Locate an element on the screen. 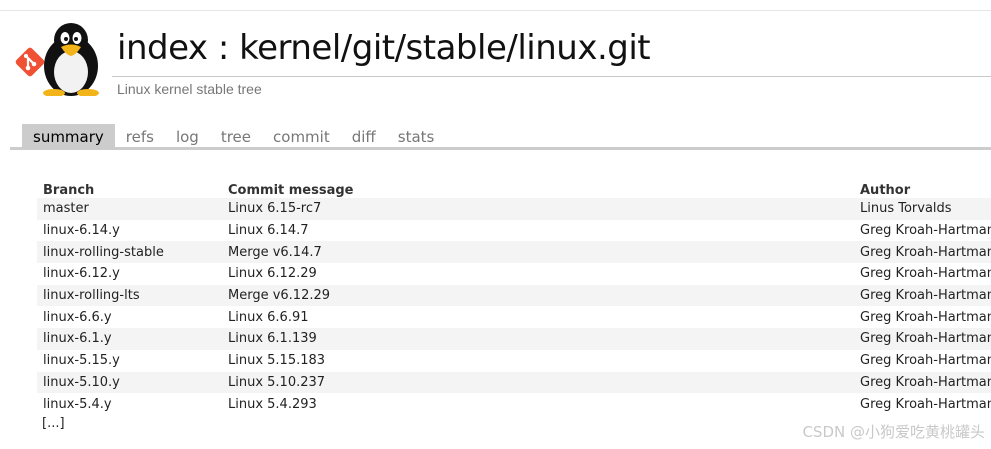 The image size is (991, 449). tab-bar: summary refs log tree commit diff stats is located at coordinates (233, 136).